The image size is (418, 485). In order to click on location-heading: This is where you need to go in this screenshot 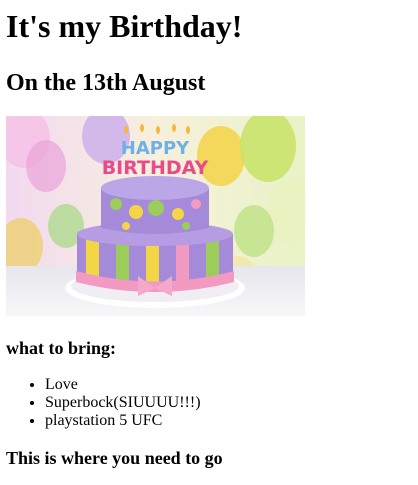, I will do `click(114, 458)`.